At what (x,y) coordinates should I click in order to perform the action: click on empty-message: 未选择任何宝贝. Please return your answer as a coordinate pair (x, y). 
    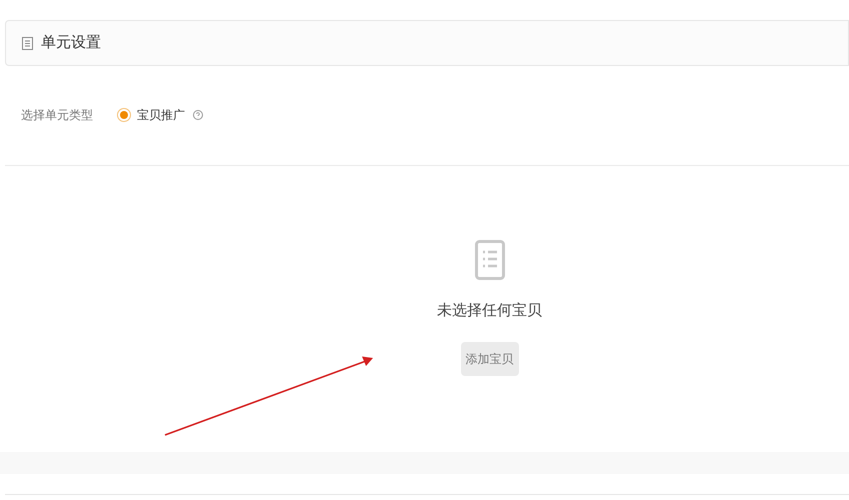
    Looking at the image, I should click on (489, 311).